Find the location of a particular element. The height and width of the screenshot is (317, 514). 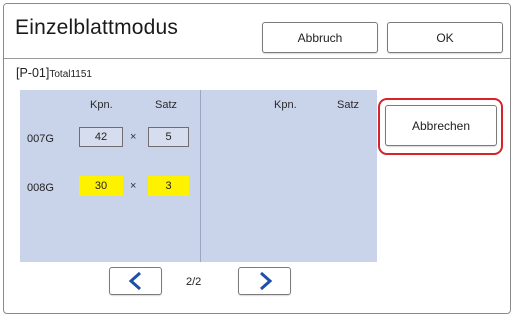

sets-field-007g: 5 is located at coordinates (168, 137).